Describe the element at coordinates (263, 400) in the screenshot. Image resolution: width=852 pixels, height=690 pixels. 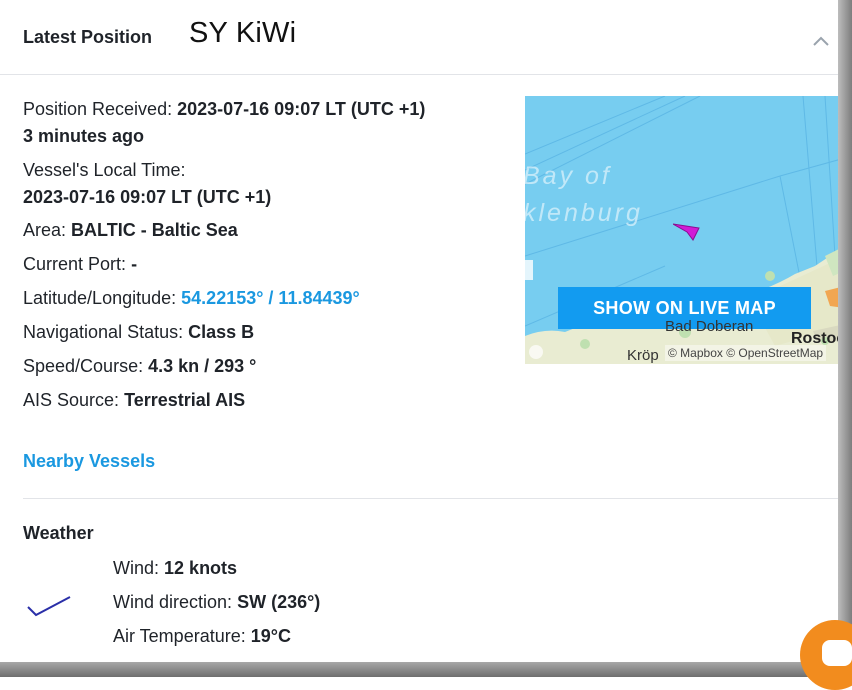
I see `ais-source-row: AIS Source: Terrestrial AIS` at that location.